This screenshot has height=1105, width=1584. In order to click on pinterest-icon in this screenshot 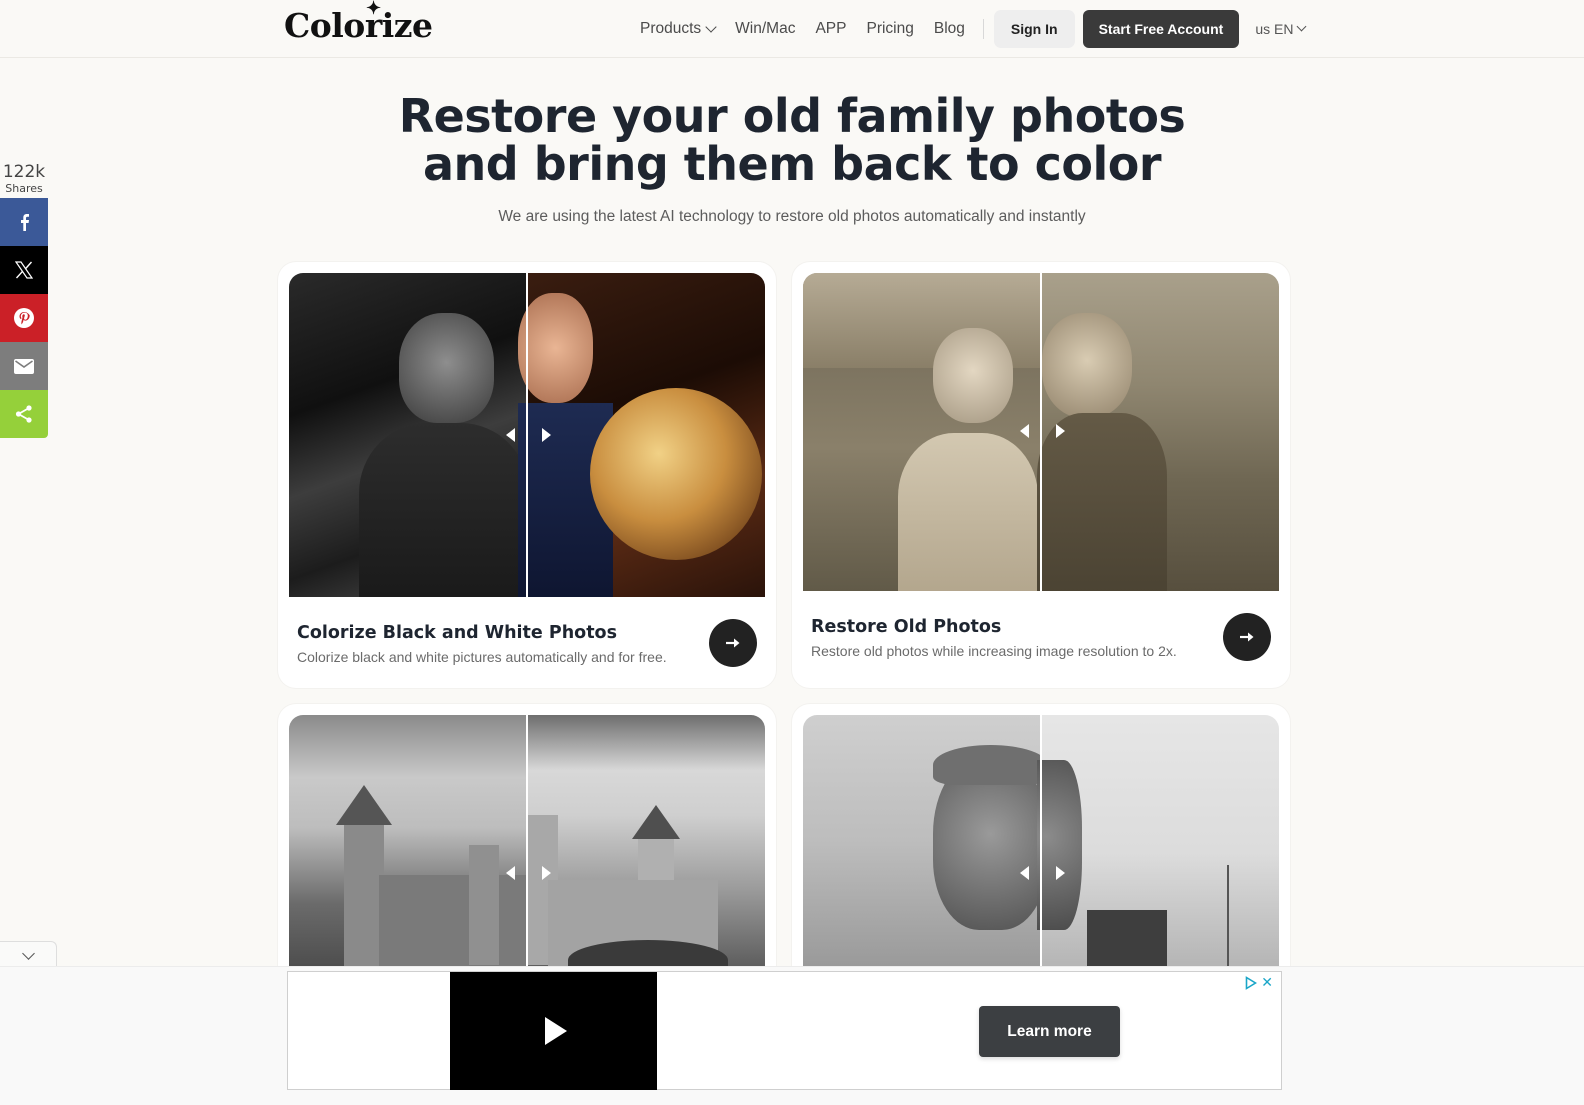, I will do `click(24, 318)`.